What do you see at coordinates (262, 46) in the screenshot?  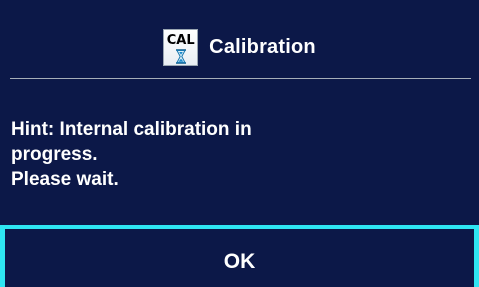 I see `dialog-title: Calibration` at bounding box center [262, 46].